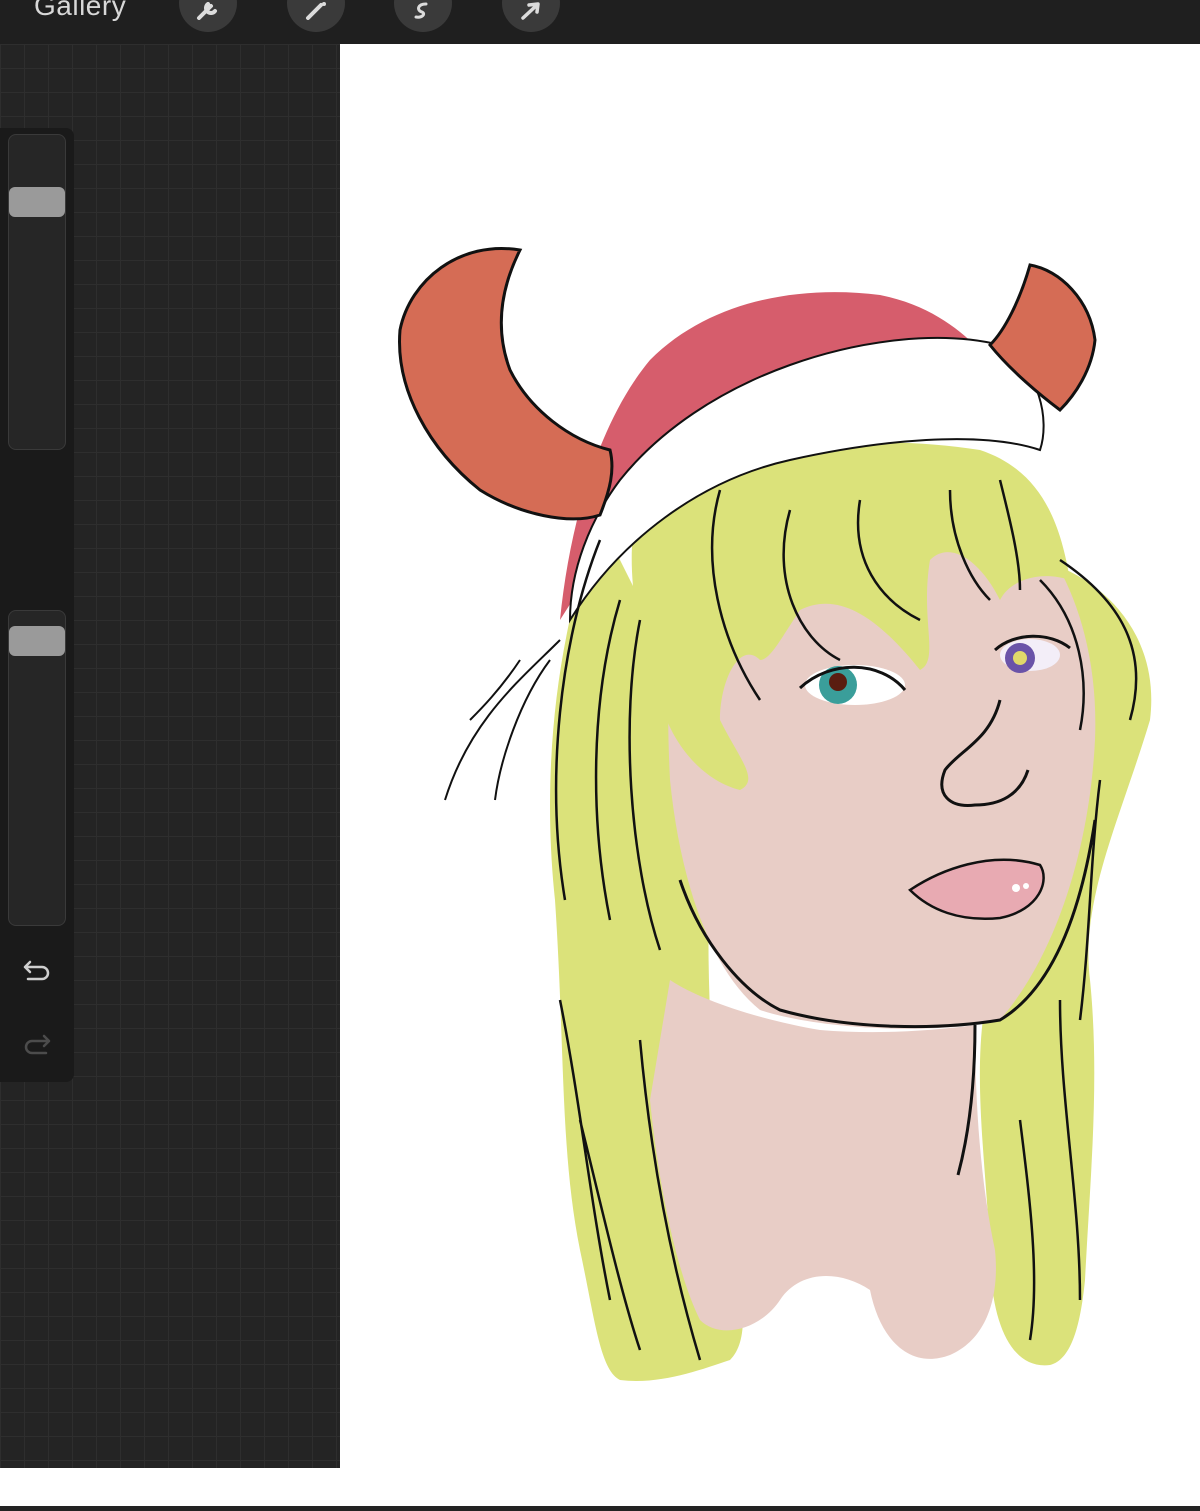 The height and width of the screenshot is (1511, 1200). Describe the element at coordinates (80, 11) in the screenshot. I see `gallery-button: Gallery` at that location.